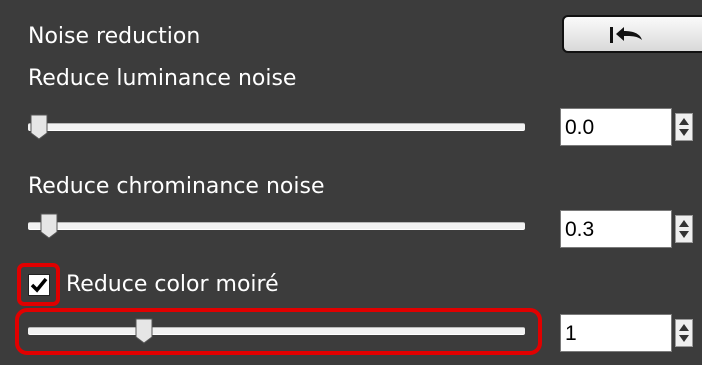  I want to click on chrominance-slider, so click(276, 226).